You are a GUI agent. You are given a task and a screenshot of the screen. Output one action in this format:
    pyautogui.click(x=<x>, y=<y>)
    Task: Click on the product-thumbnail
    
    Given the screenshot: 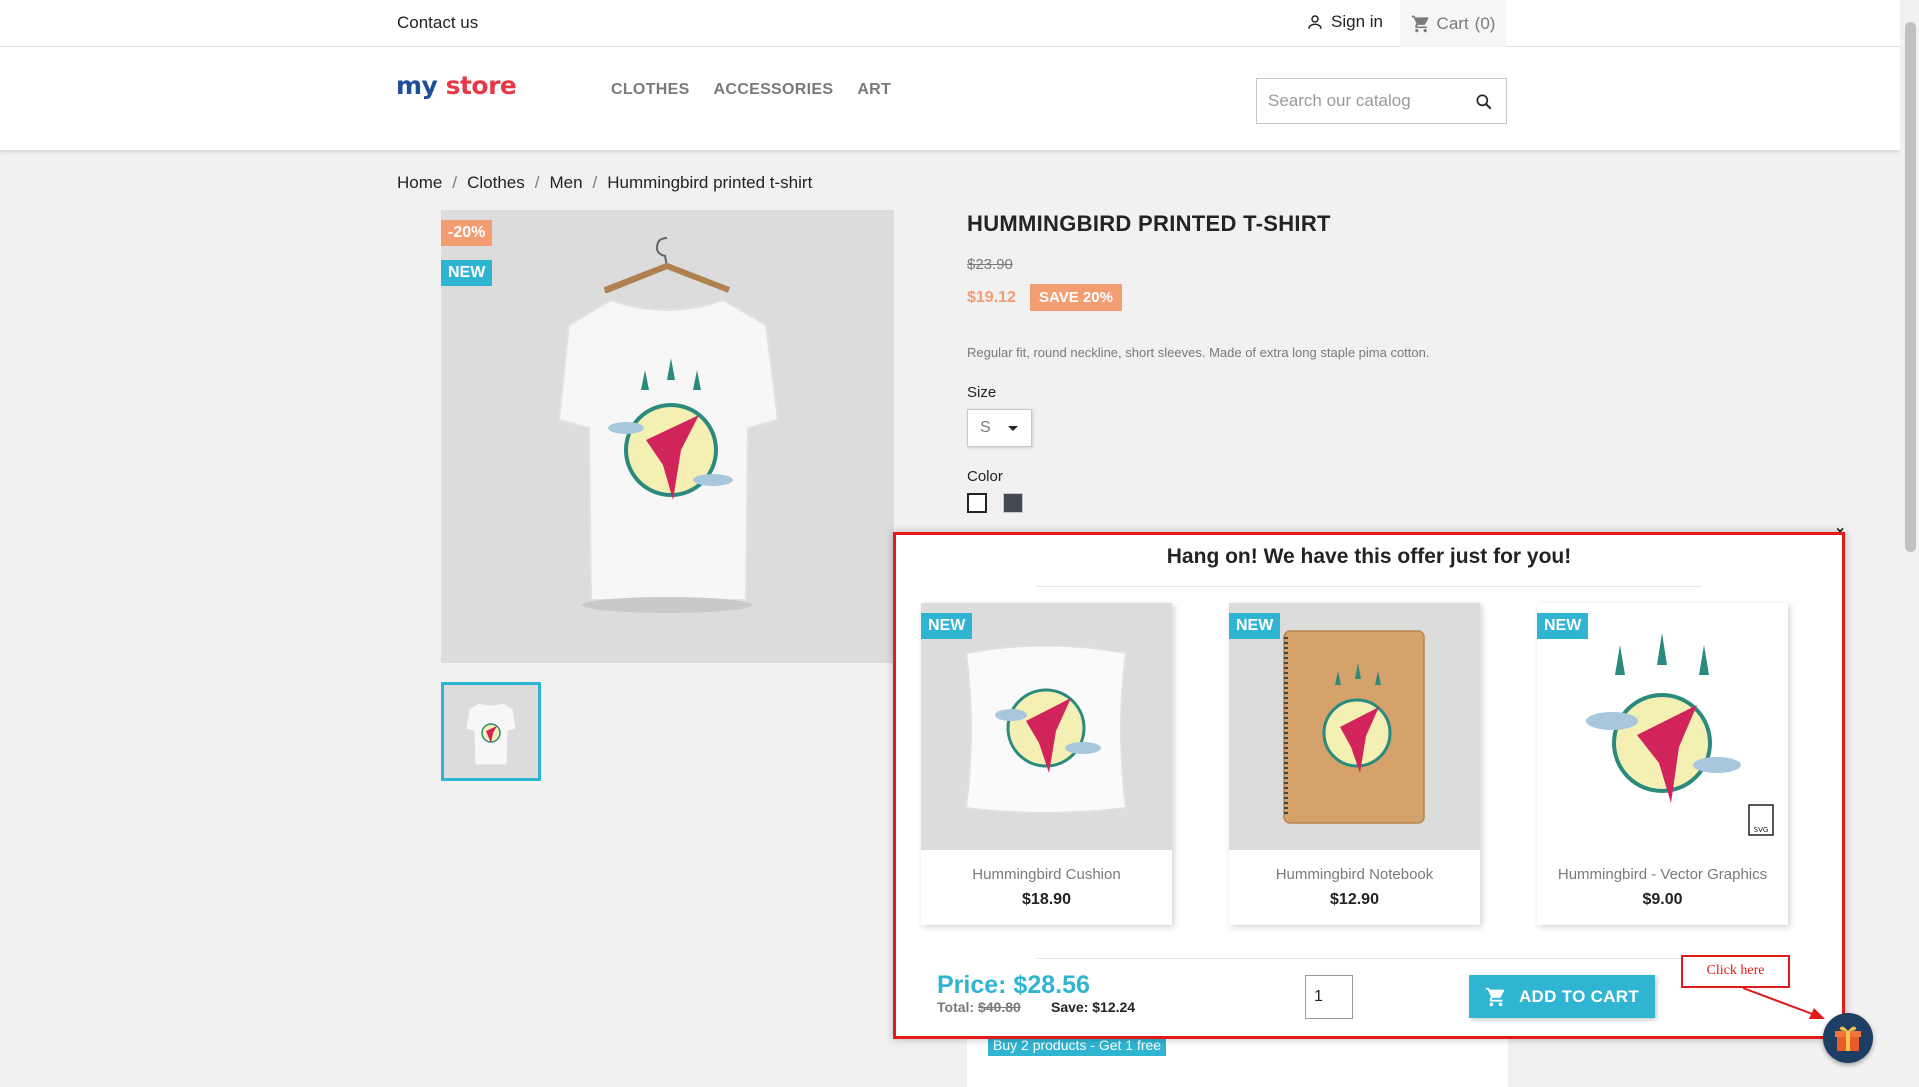 What is the action you would take?
    pyautogui.click(x=491, y=731)
    